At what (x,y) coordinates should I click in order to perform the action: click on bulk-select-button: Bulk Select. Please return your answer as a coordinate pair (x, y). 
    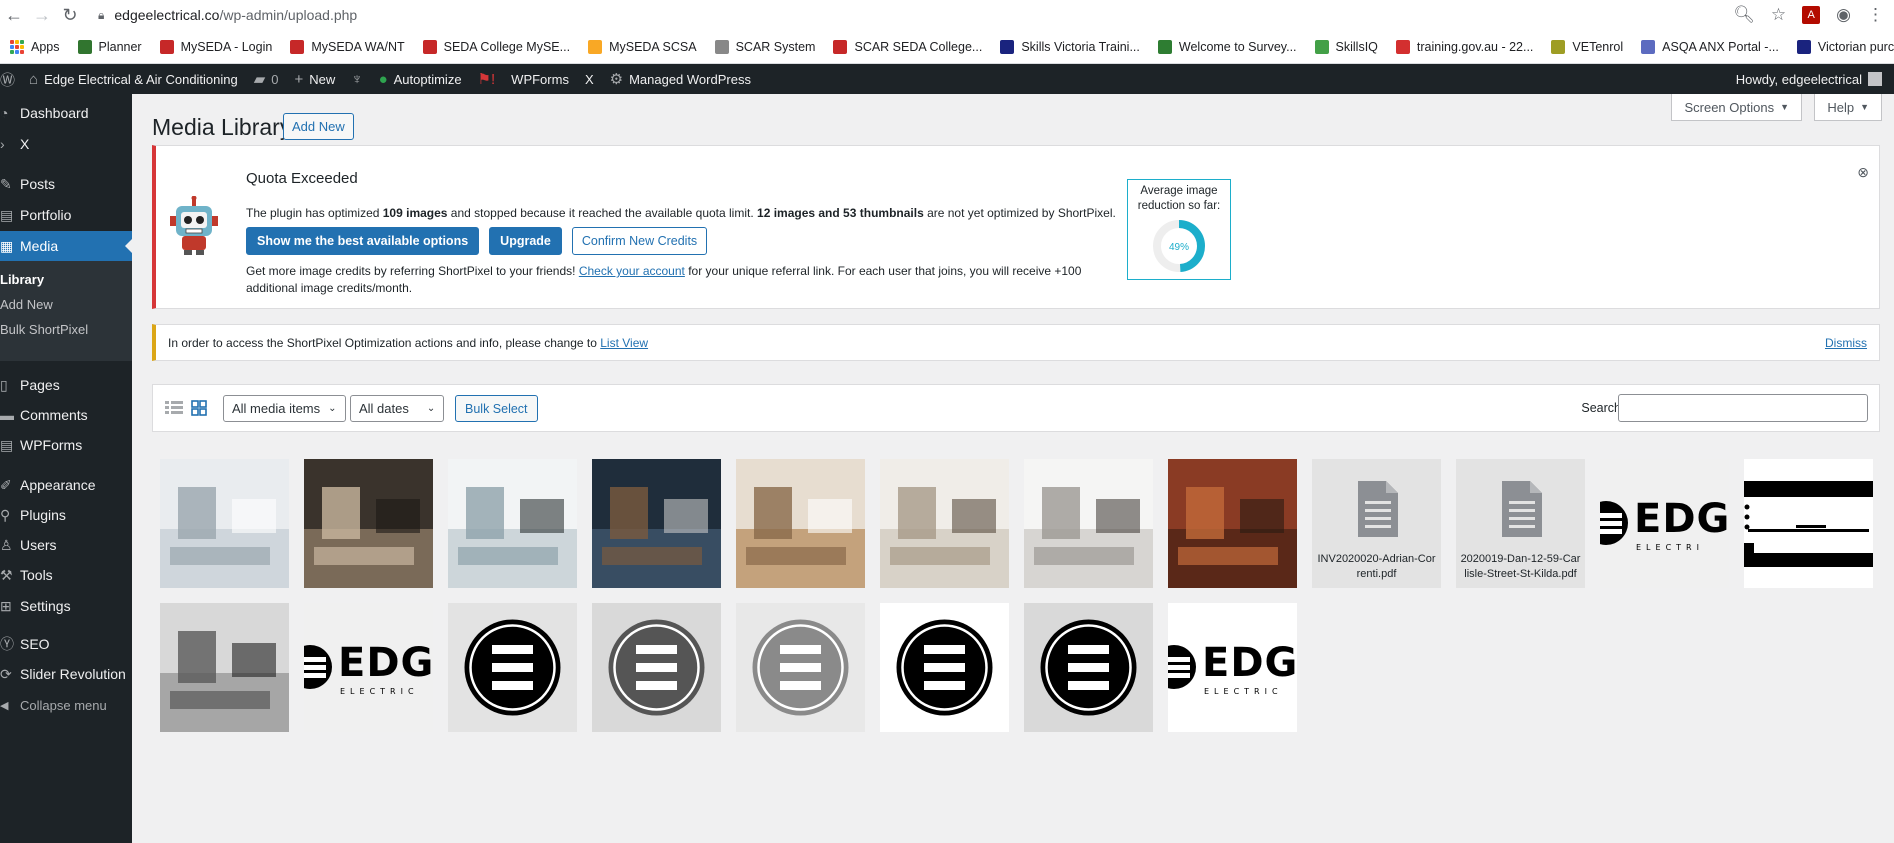
    Looking at the image, I should click on (496, 408).